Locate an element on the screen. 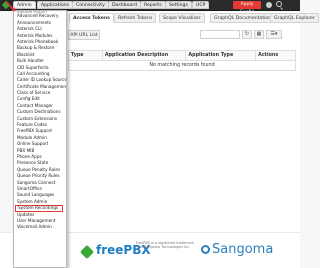 Image resolution: width=320 pixels, height=268 pixels. table-search-input is located at coordinates (220, 34).